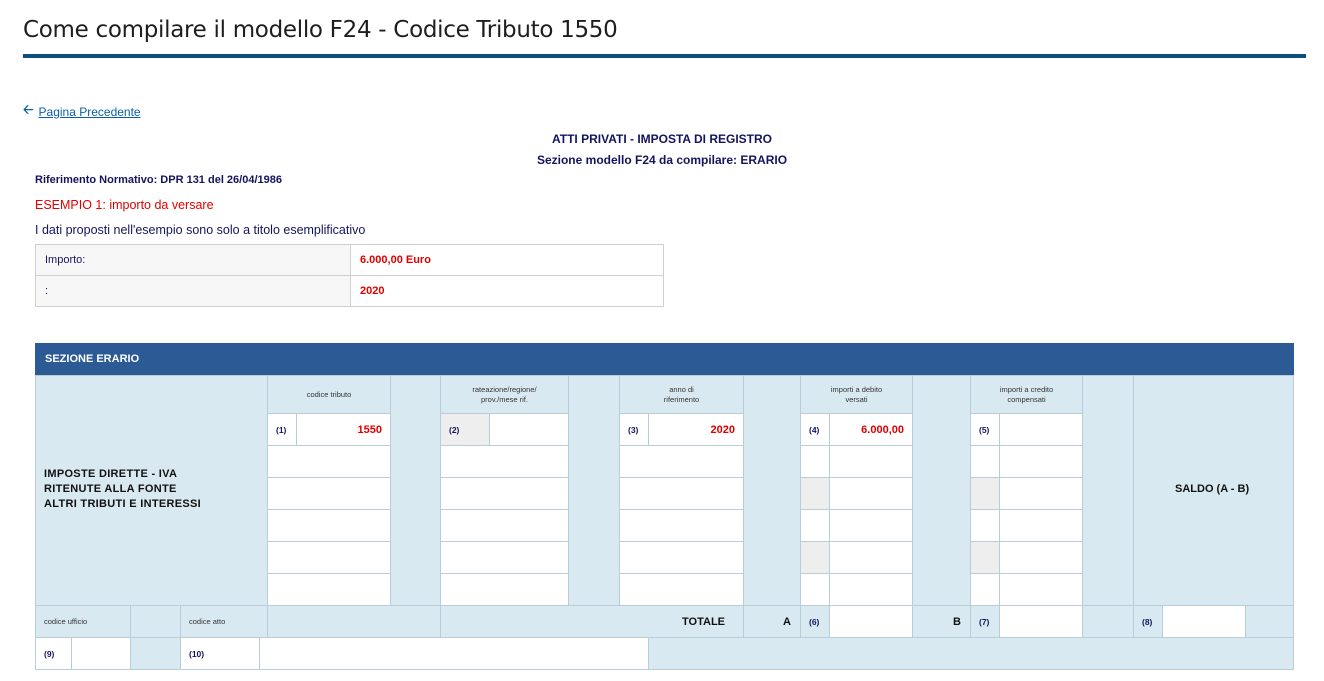  I want to click on field-number: (9), so click(53, 653).